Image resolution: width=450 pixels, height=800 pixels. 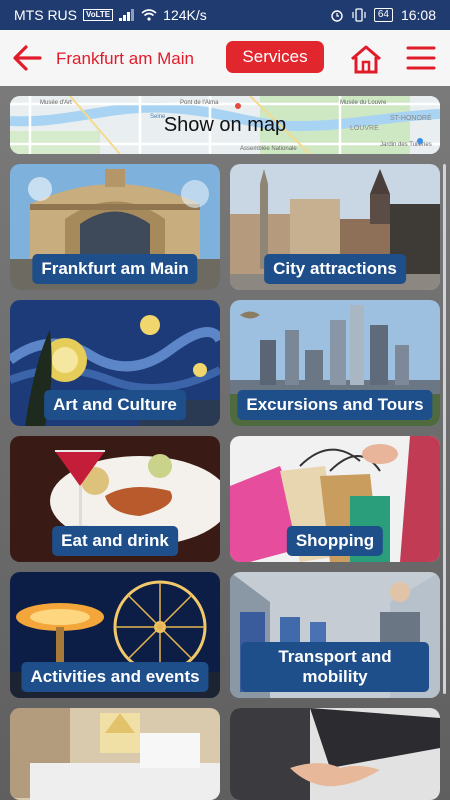 I want to click on tile-label: Shopping, so click(x=335, y=541).